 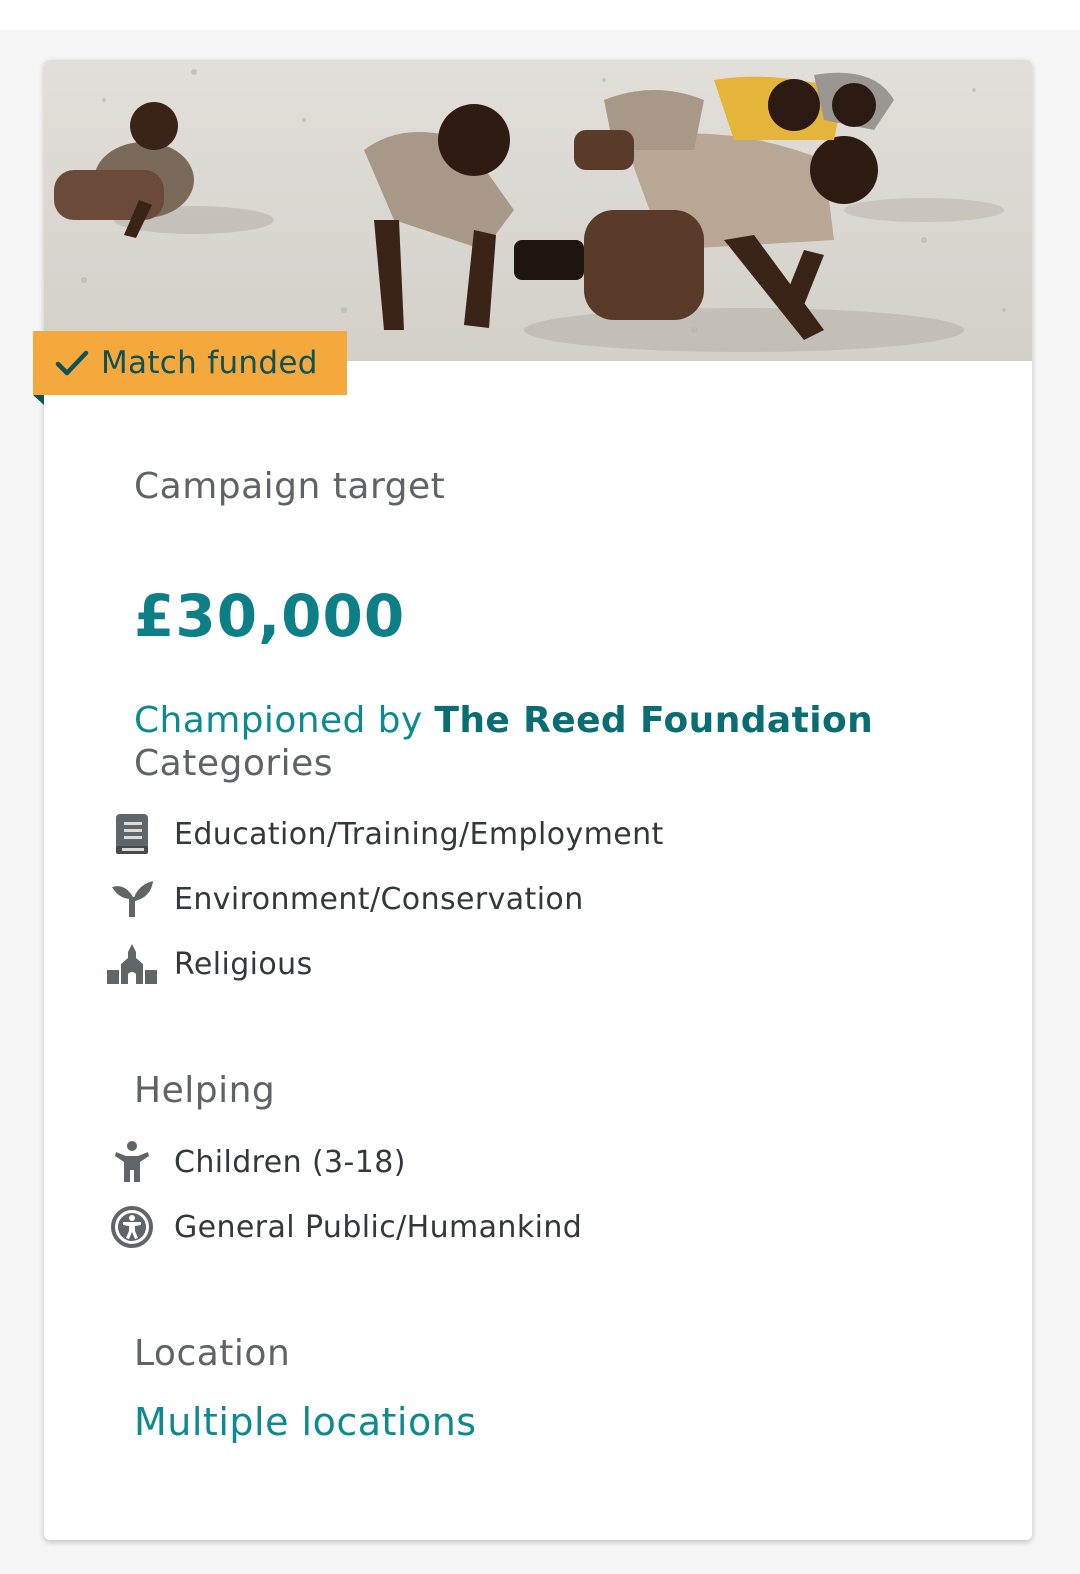 What do you see at coordinates (205, 1090) in the screenshot?
I see `helping-heading: Helping` at bounding box center [205, 1090].